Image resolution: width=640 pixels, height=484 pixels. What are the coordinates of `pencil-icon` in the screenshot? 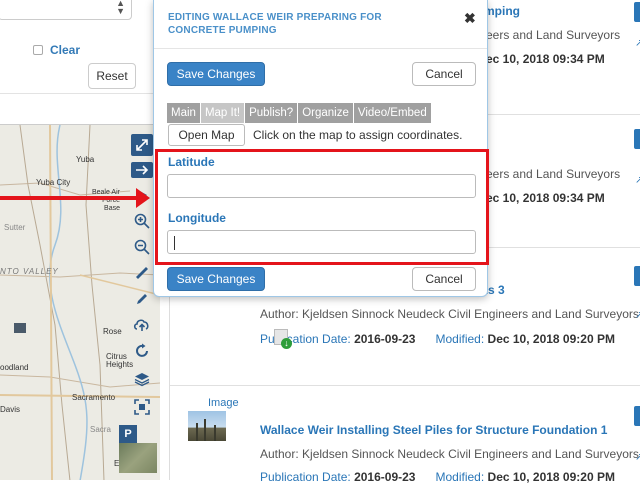 It's located at (142, 299).